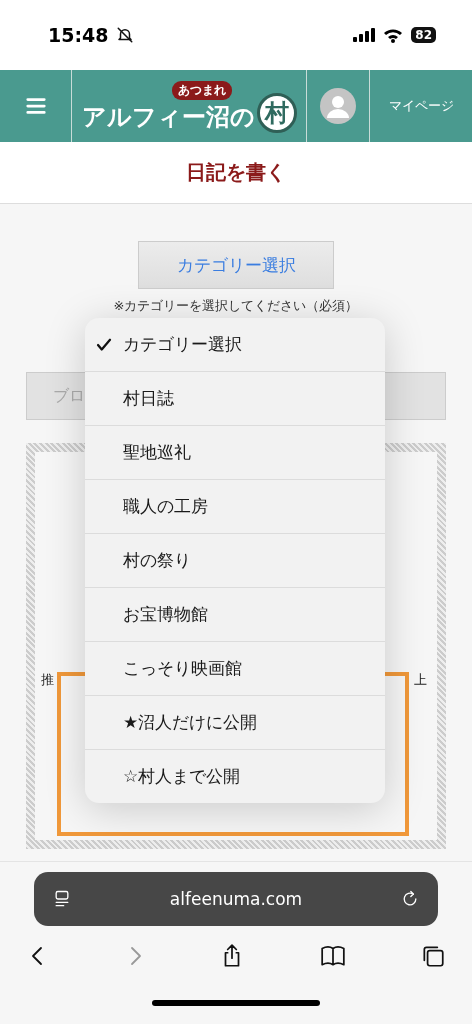 This screenshot has height=1024, width=472. Describe the element at coordinates (338, 106) in the screenshot. I see `avatar-icon` at that location.